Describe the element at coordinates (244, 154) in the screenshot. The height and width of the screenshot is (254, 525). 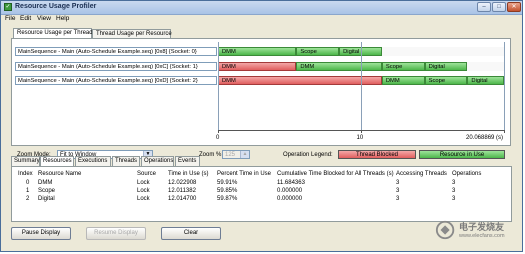
I see `spinner-icon: ▲` at that location.